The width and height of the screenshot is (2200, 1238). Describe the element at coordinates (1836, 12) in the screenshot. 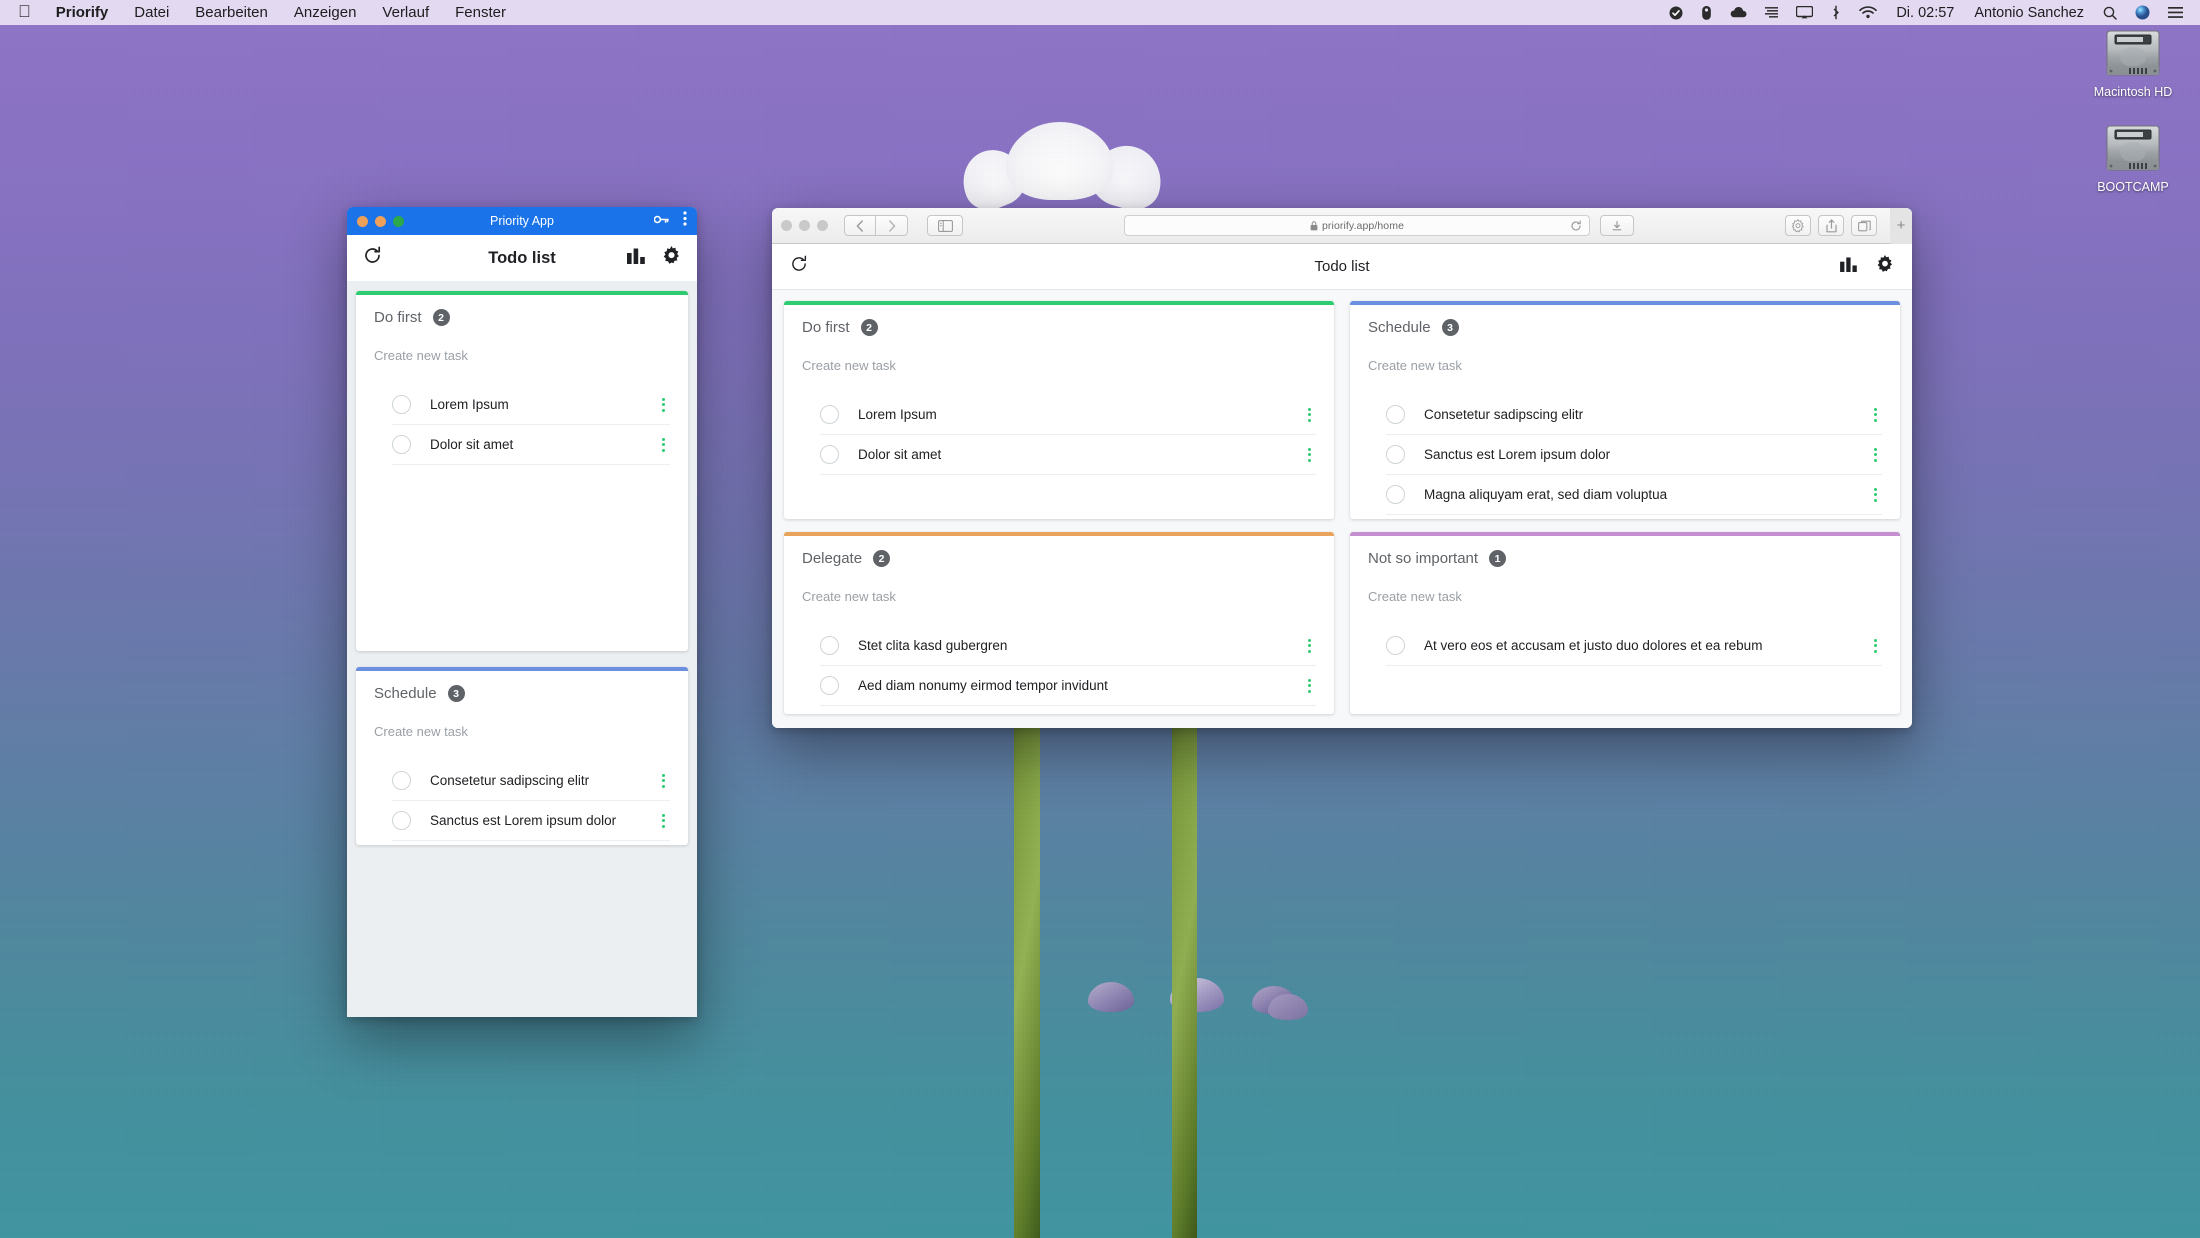

I see `bluetooth-icon` at that location.